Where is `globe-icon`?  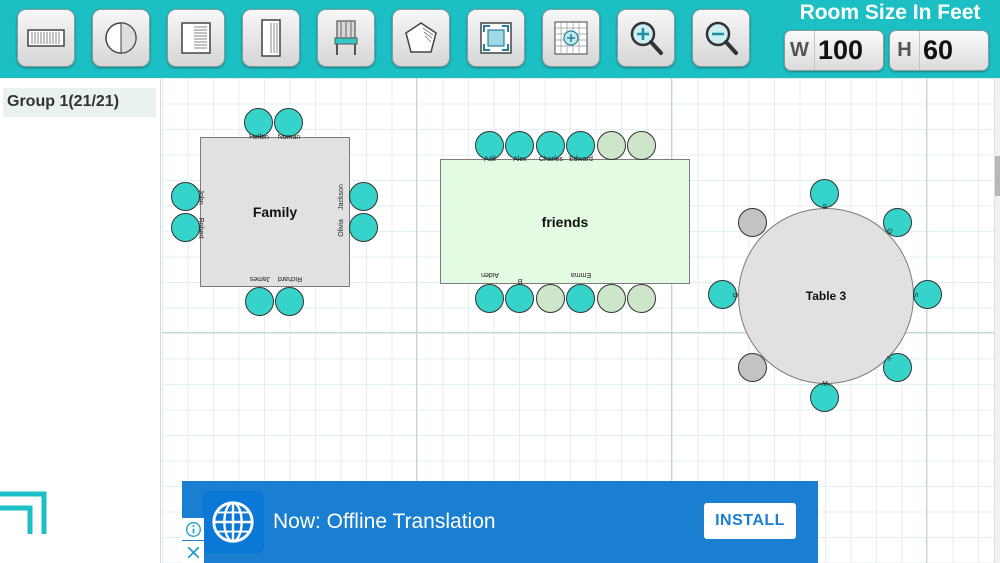
globe-icon is located at coordinates (233, 522).